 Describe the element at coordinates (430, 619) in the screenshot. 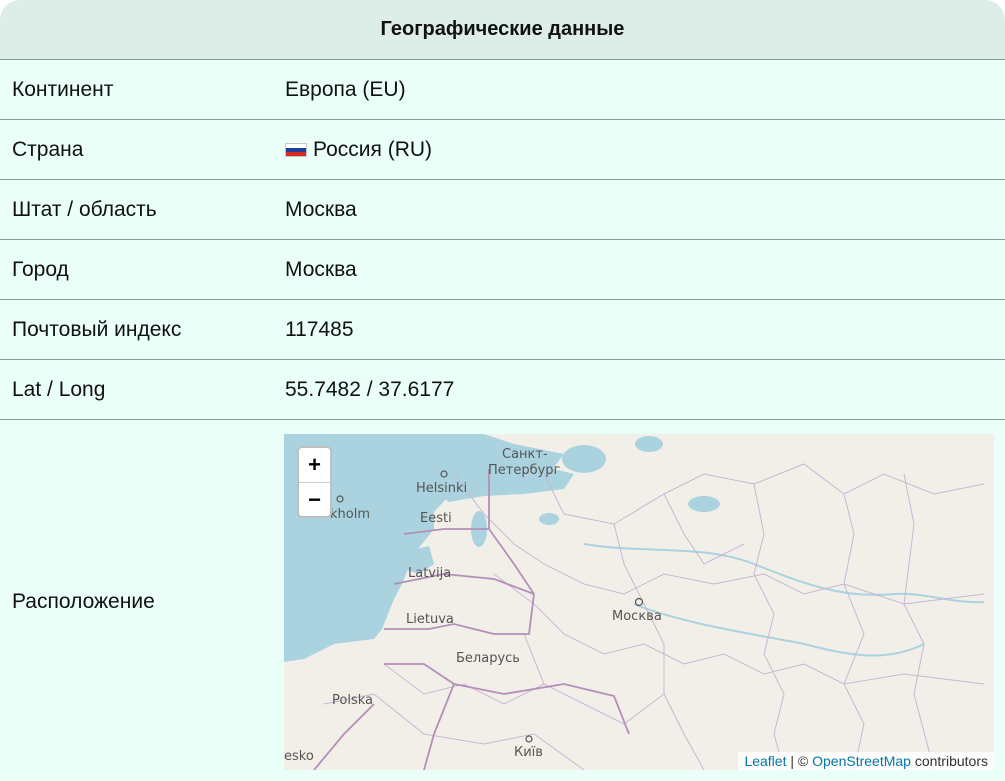

I see `map-label-lietuva: Lietuva` at that location.